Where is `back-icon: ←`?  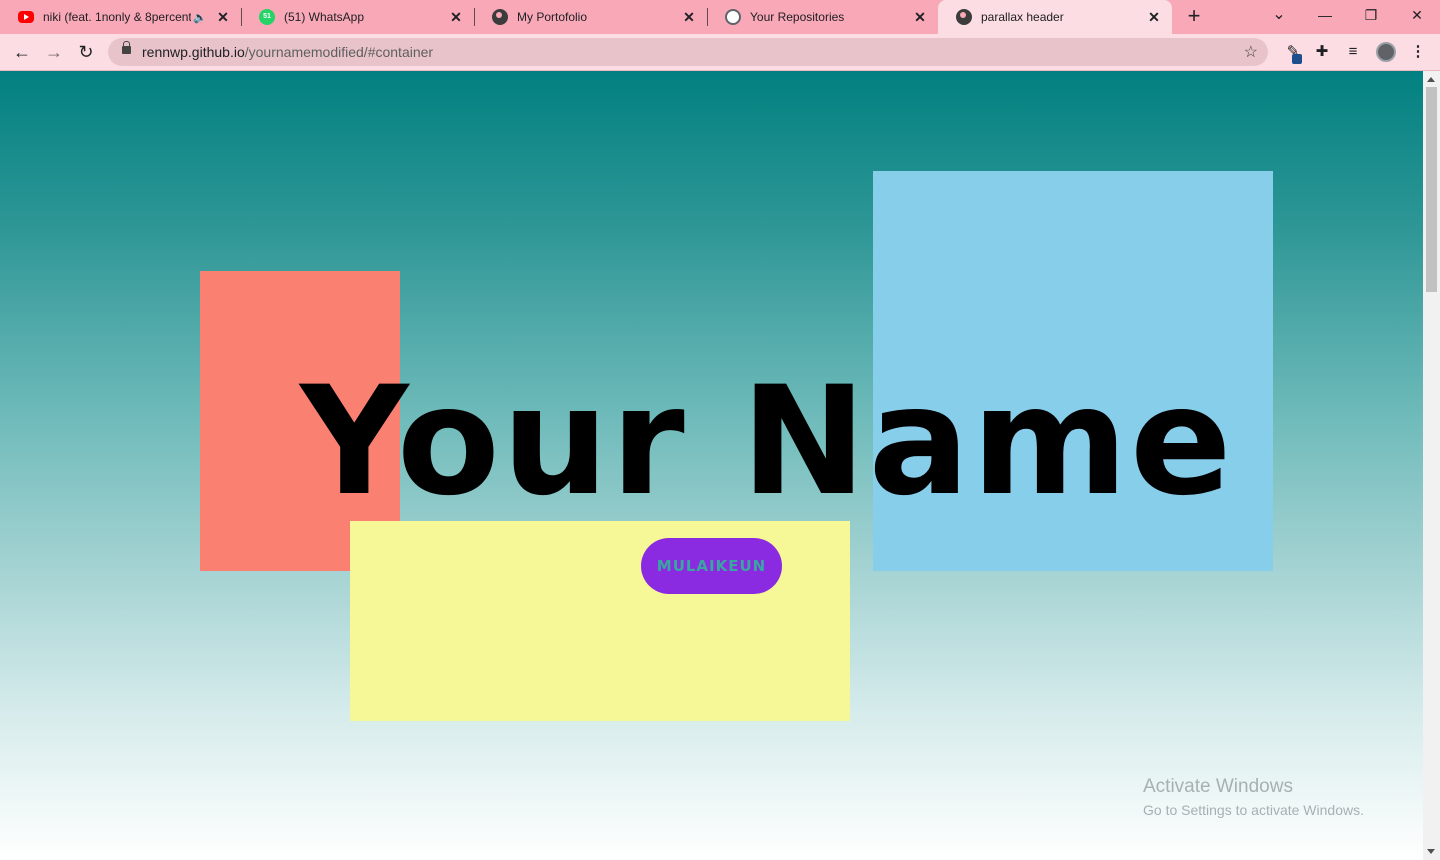 back-icon: ← is located at coordinates (22, 52).